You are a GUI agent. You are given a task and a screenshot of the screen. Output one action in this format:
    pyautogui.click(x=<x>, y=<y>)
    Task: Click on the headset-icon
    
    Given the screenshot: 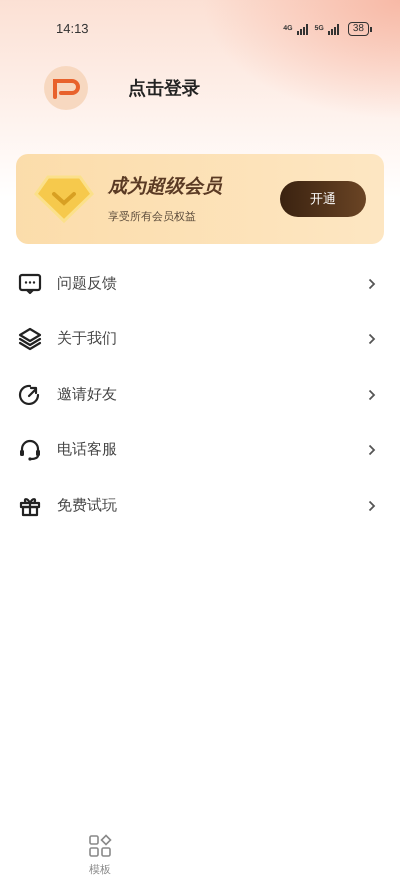 What is the action you would take?
    pyautogui.click(x=30, y=450)
    